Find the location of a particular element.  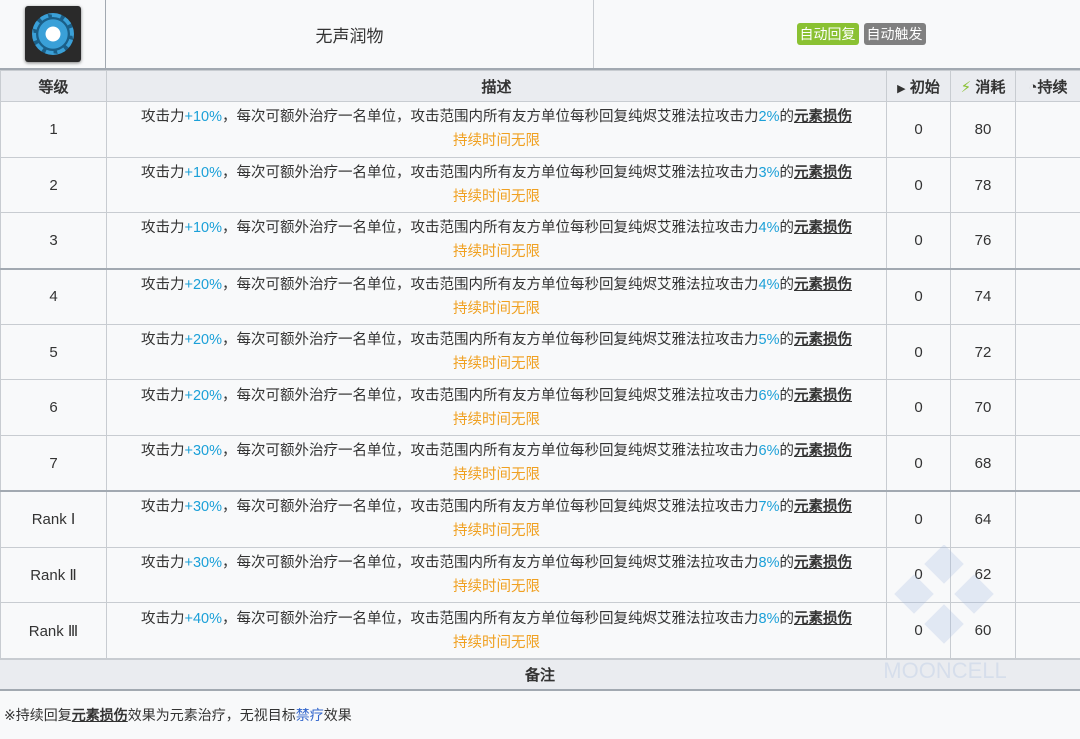

level-cell: 3 is located at coordinates (54, 241).